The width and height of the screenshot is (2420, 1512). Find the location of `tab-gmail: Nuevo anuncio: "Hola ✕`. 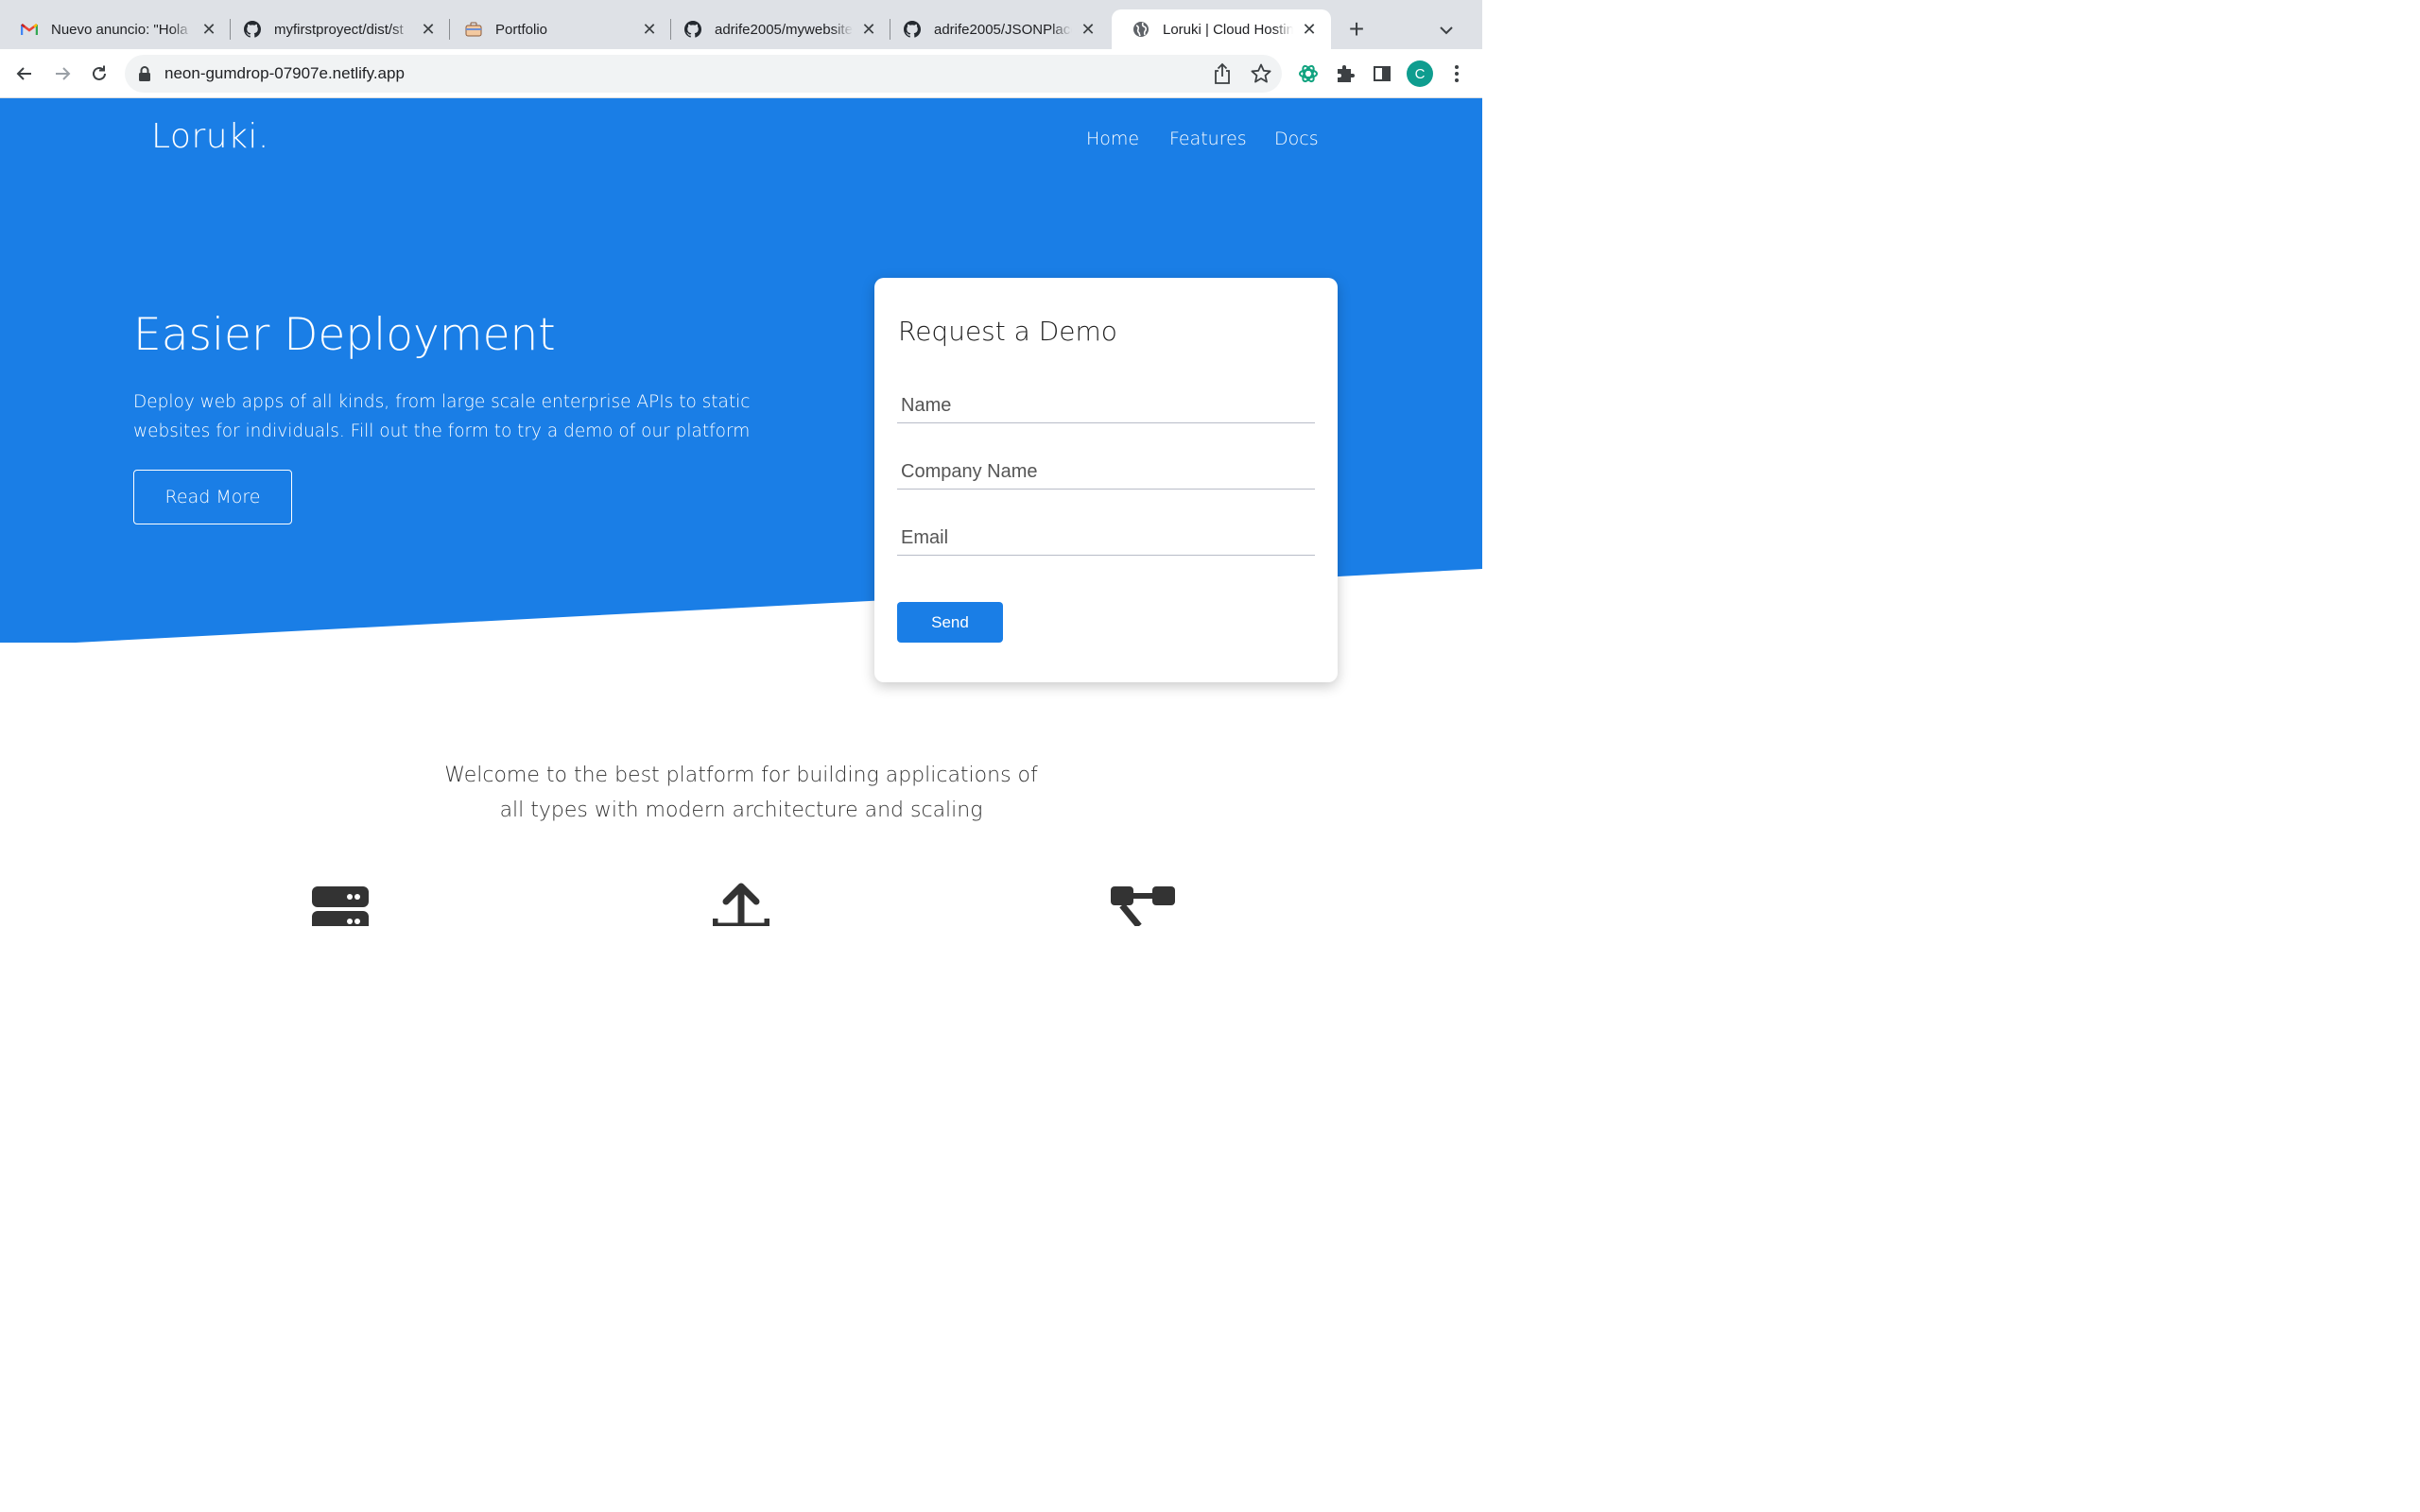

tab-gmail: Nuevo anuncio: "Hola ✕ is located at coordinates (115, 29).